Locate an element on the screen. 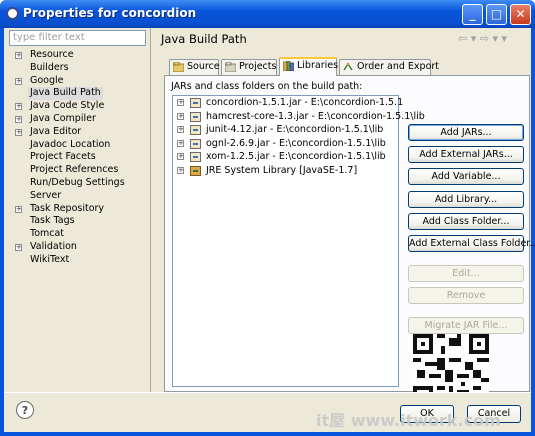 The image size is (535, 436). tree-item-label: Google is located at coordinates (47, 80).